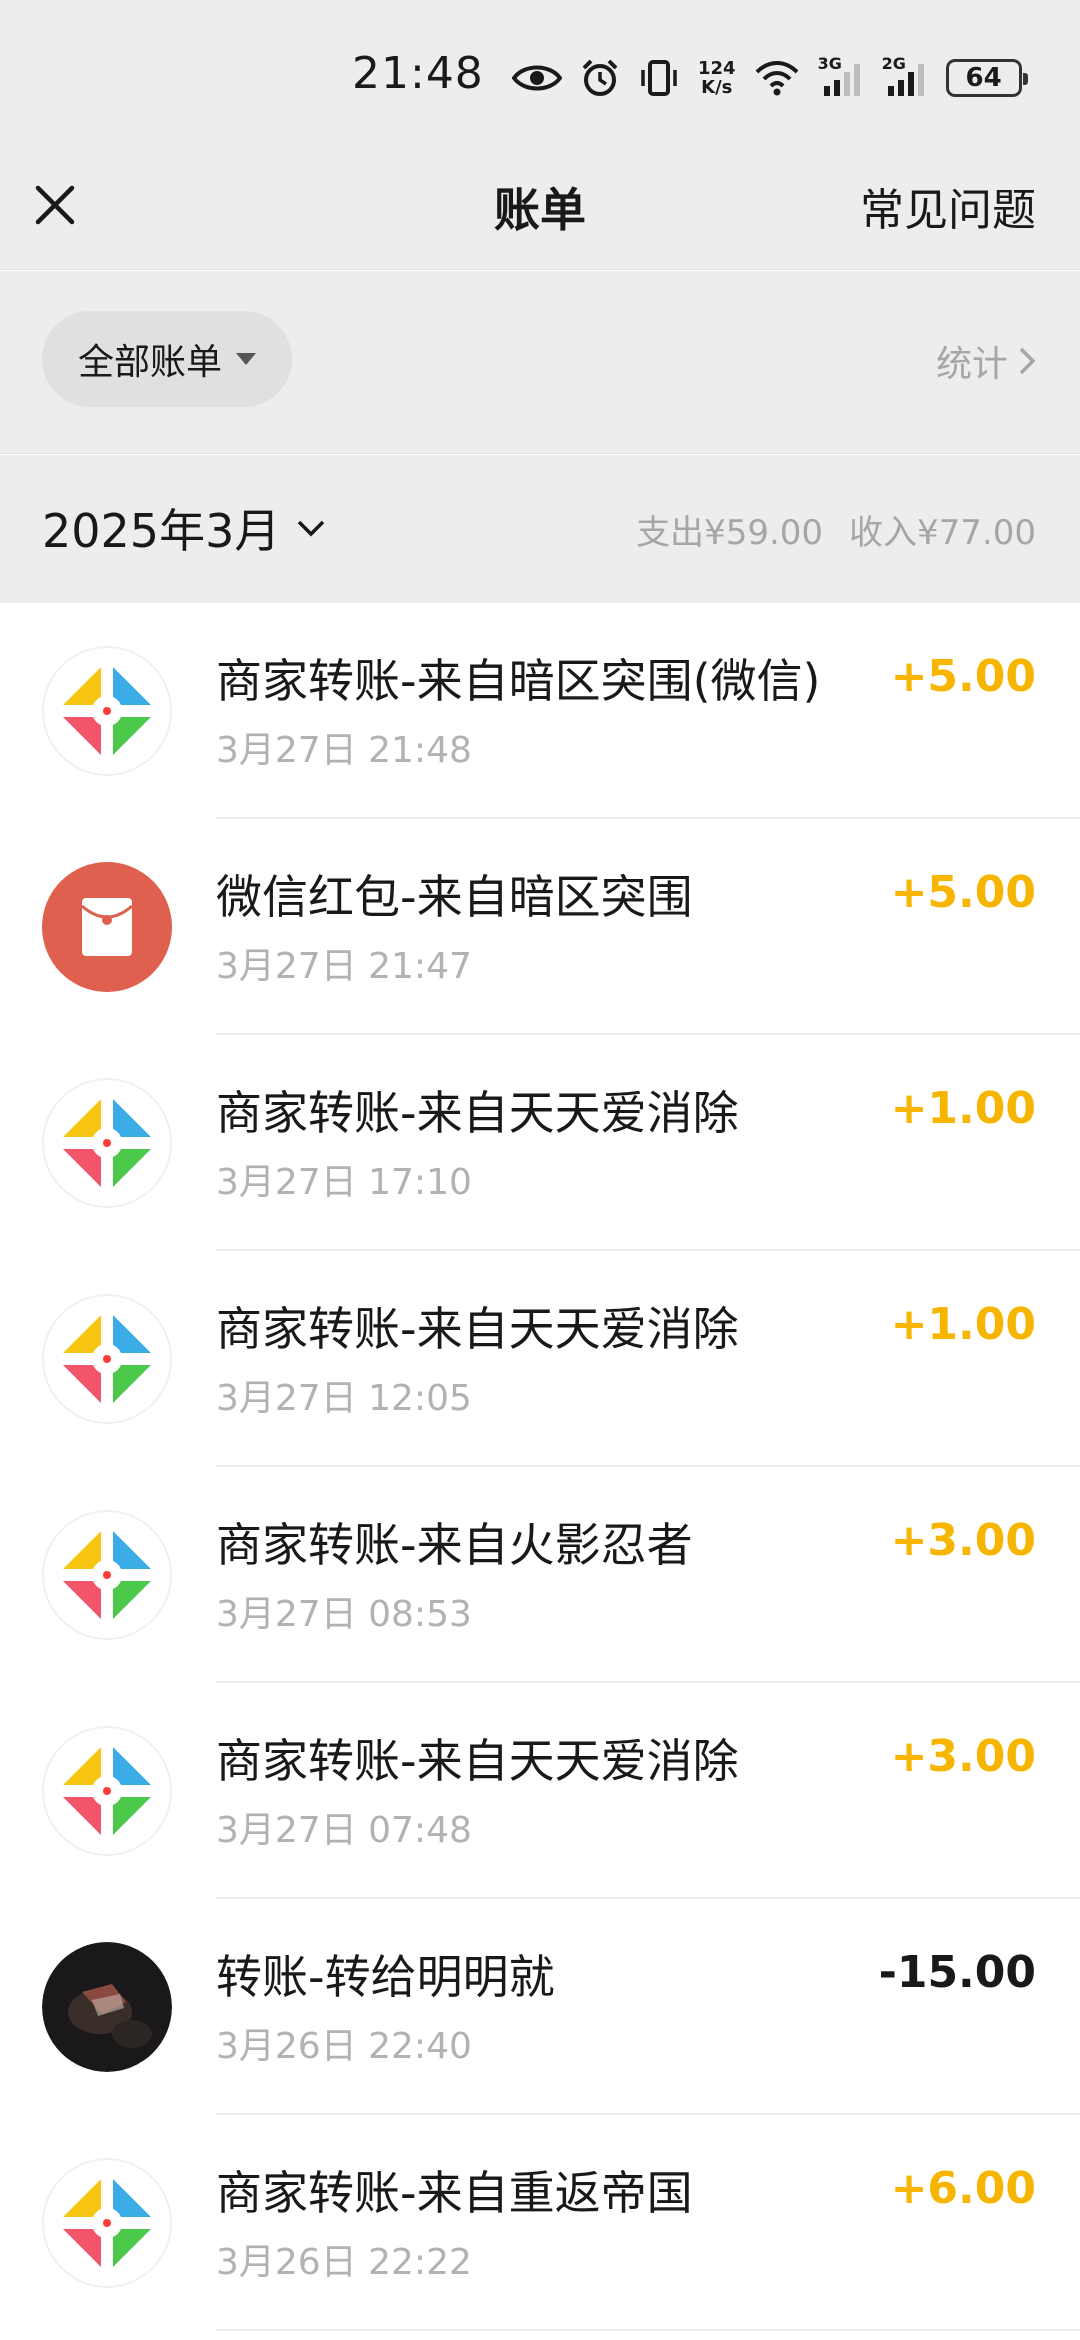  What do you see at coordinates (344, 1398) in the screenshot?
I see `transaction-time: 3月27日 12:05` at bounding box center [344, 1398].